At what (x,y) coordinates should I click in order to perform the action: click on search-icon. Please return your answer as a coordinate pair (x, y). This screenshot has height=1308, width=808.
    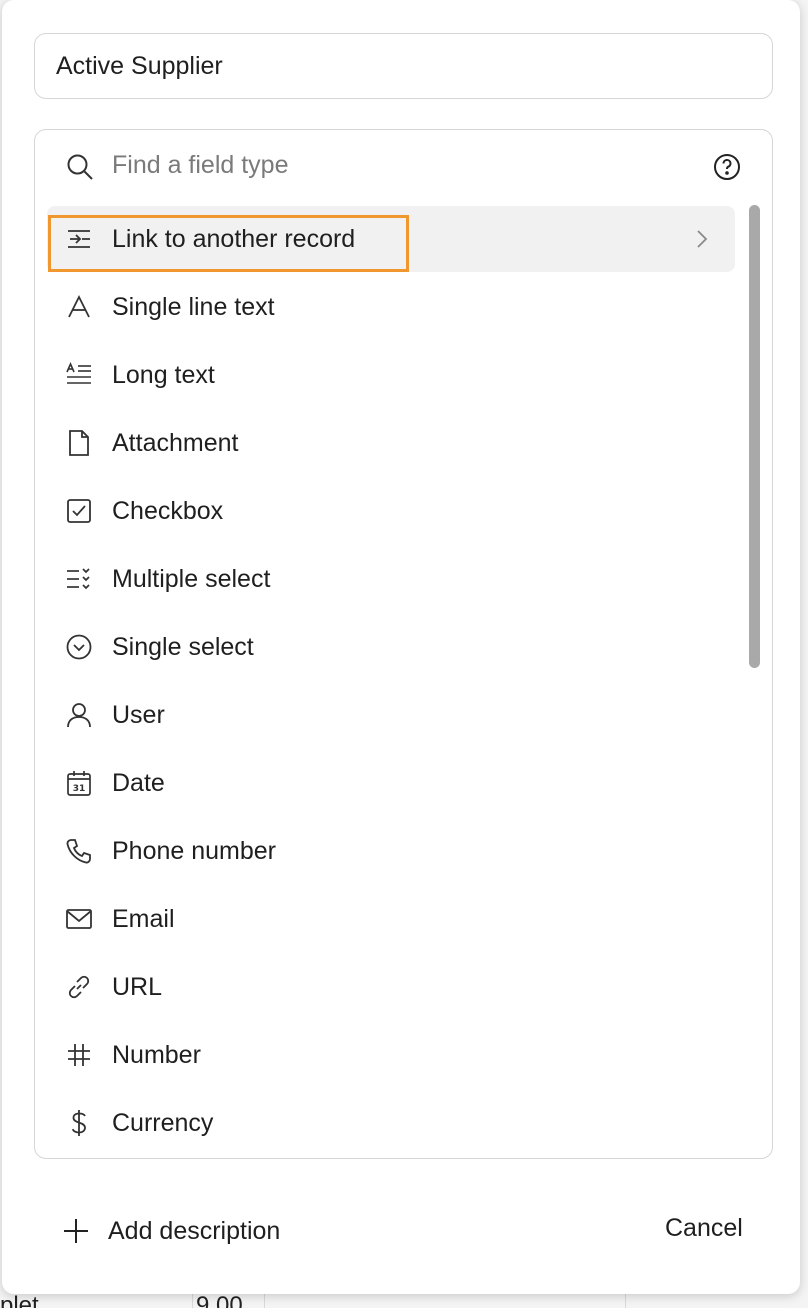
    Looking at the image, I should click on (80, 167).